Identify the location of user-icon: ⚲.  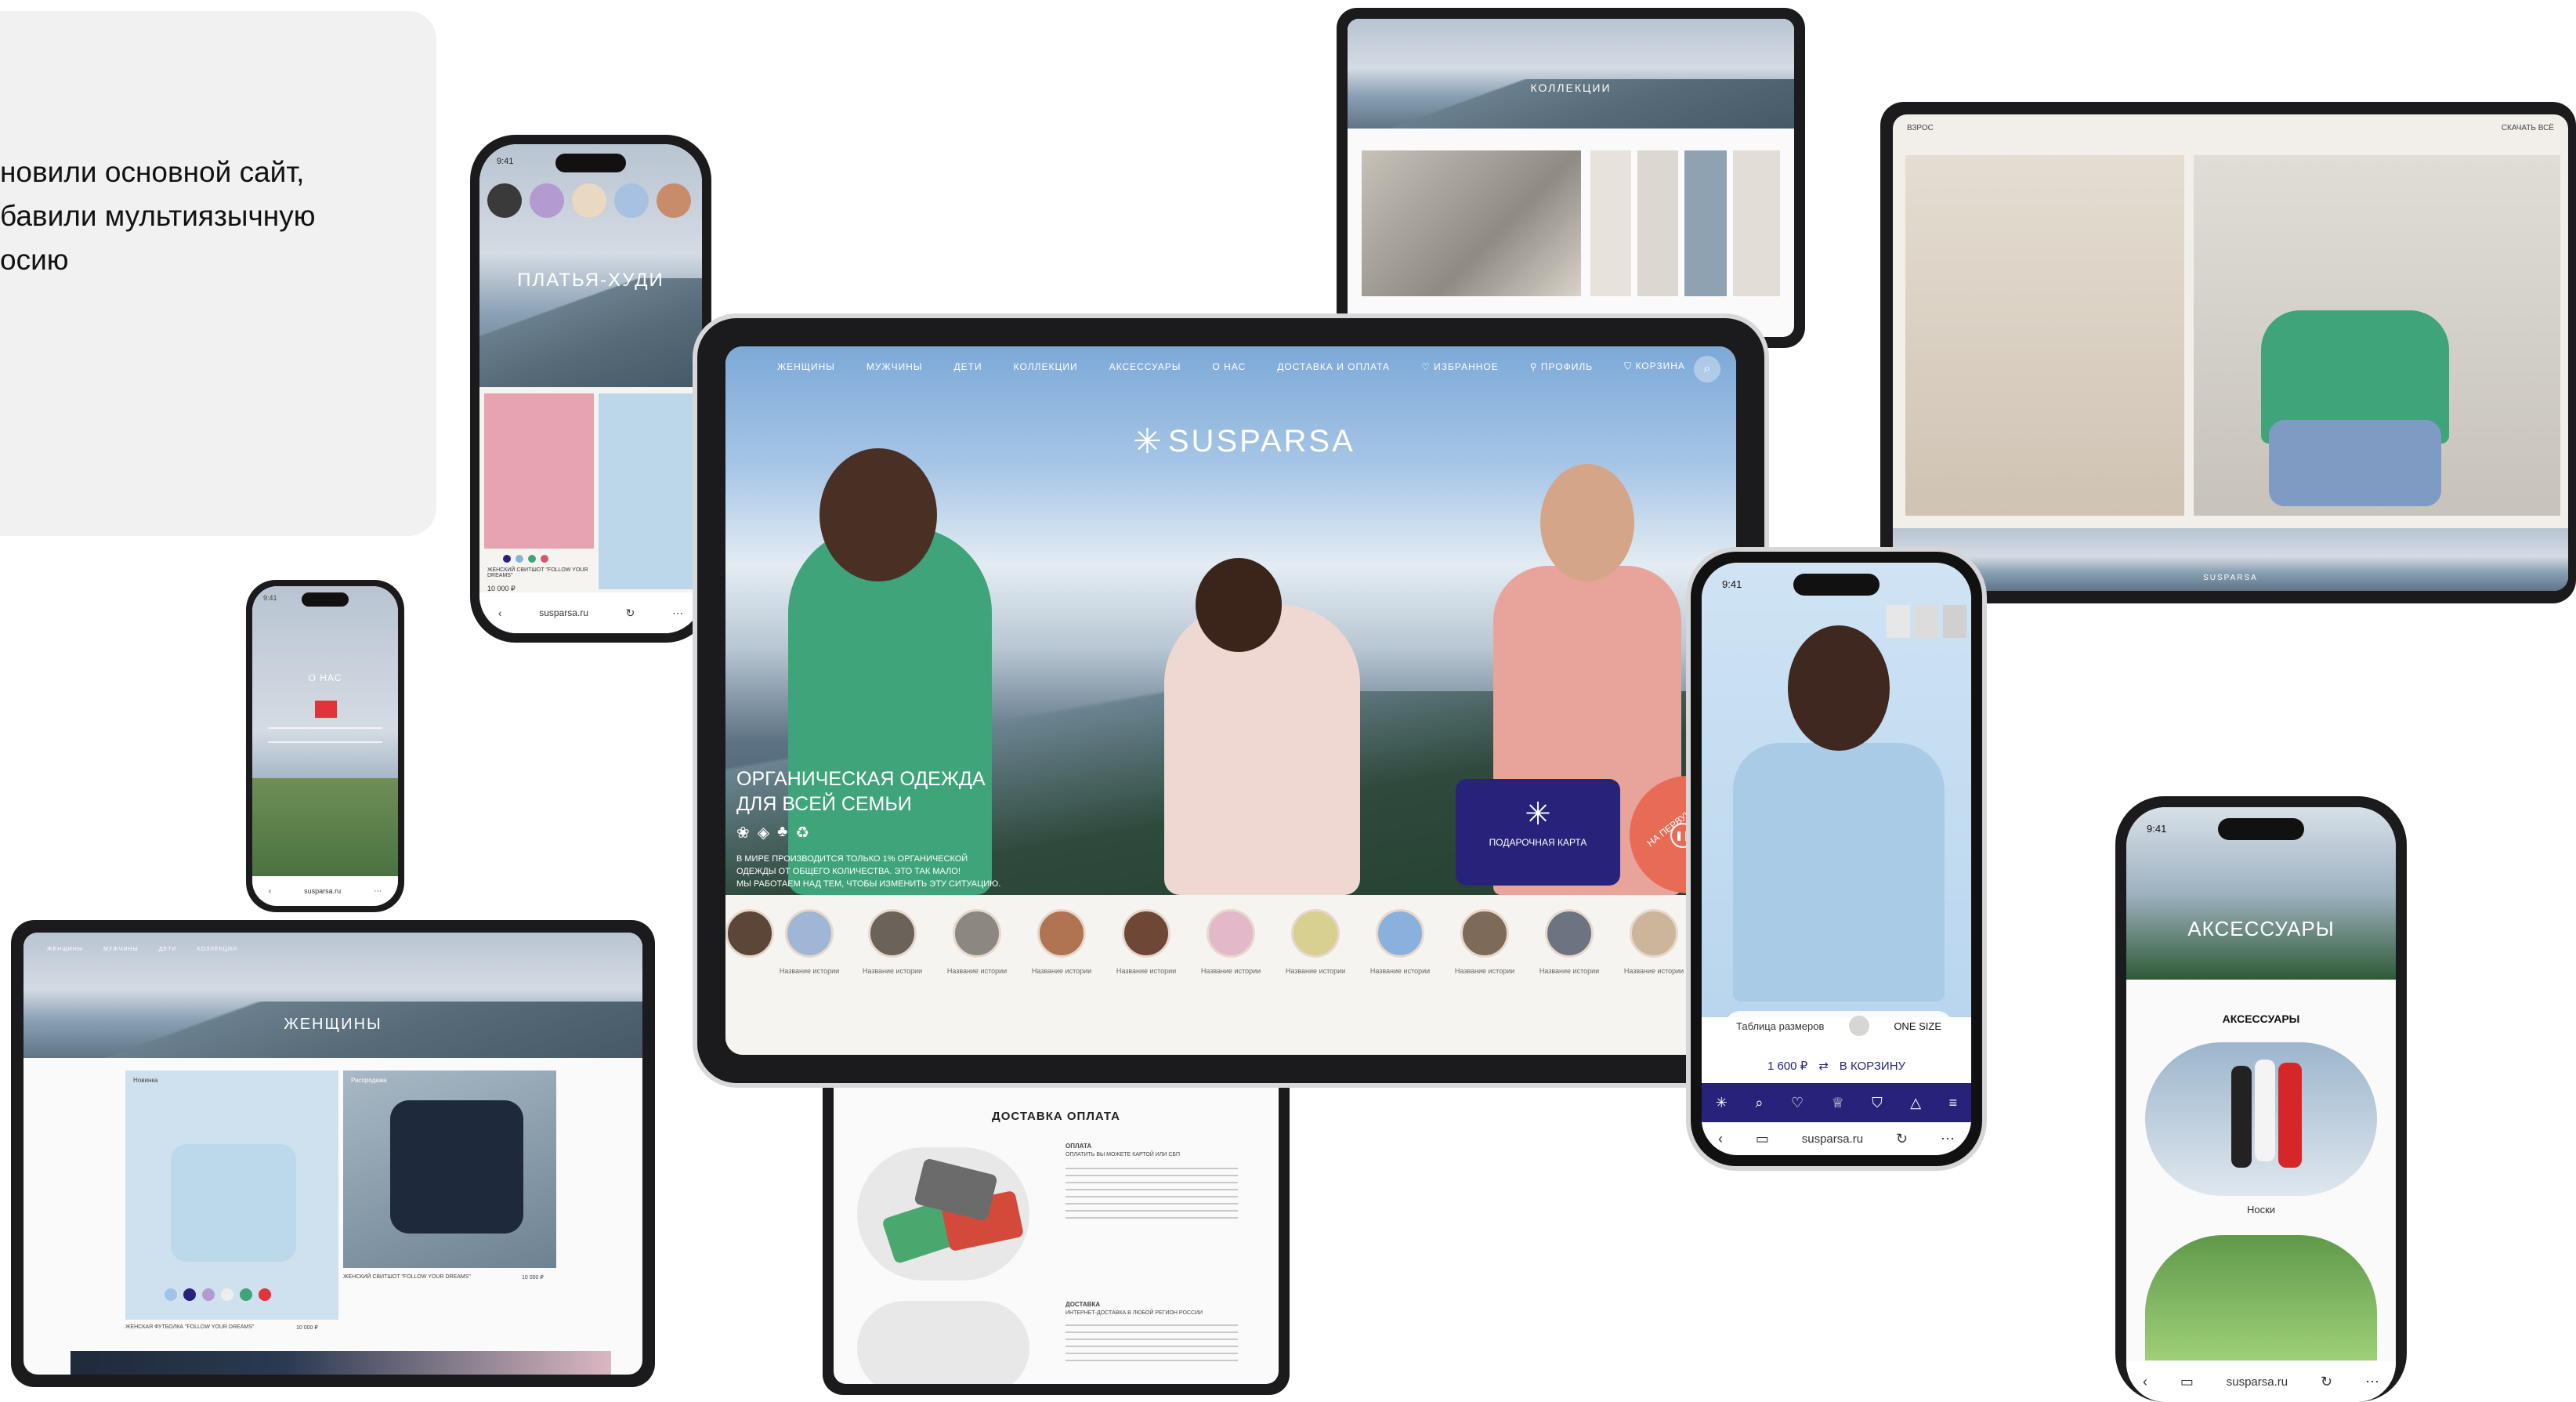
(1535, 366).